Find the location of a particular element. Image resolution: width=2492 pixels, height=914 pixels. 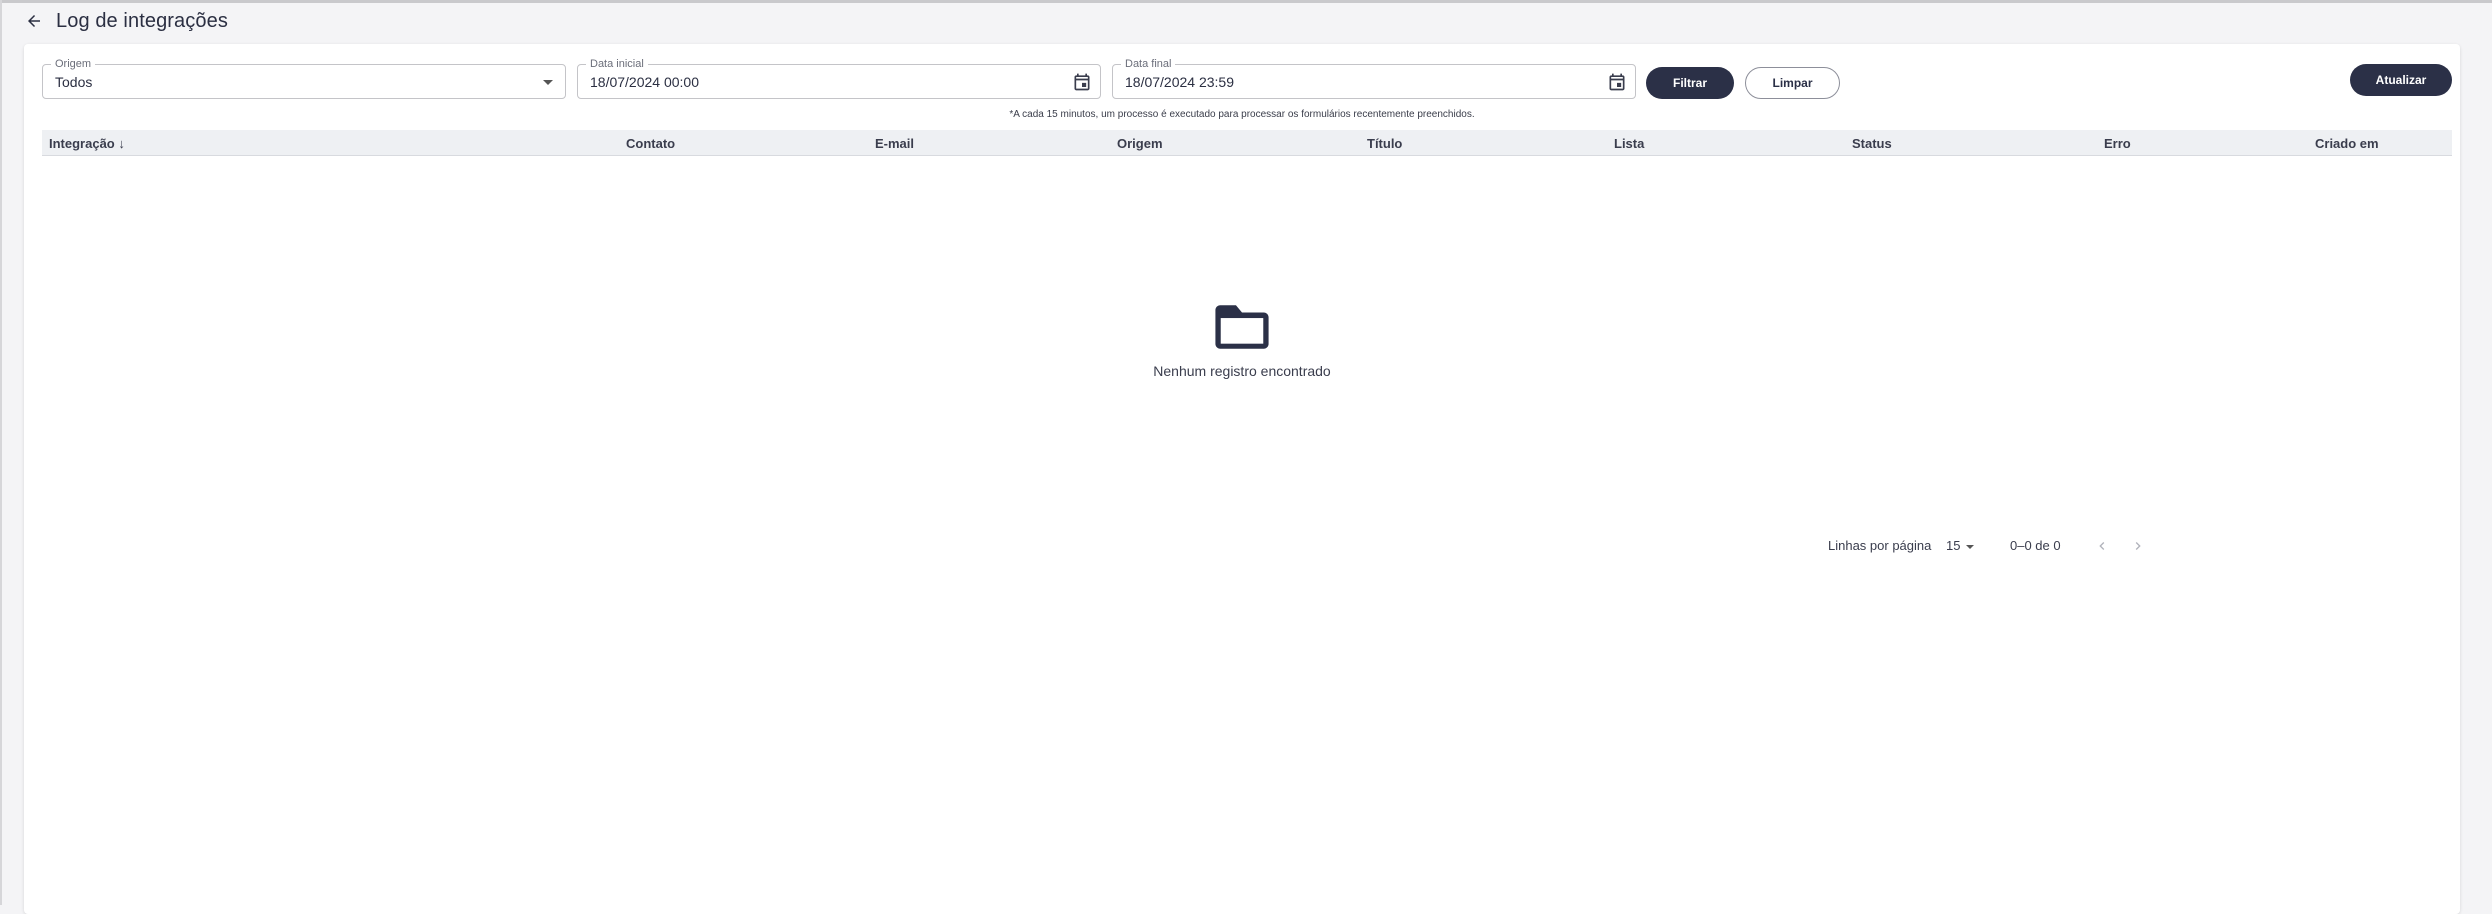

next-page-button is located at coordinates (2138, 546).